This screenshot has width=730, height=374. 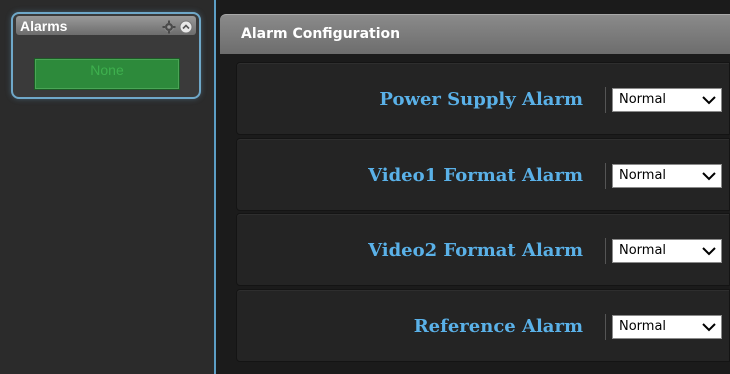 I want to click on alarm-label: Video2 Format Alarm, so click(x=475, y=250).